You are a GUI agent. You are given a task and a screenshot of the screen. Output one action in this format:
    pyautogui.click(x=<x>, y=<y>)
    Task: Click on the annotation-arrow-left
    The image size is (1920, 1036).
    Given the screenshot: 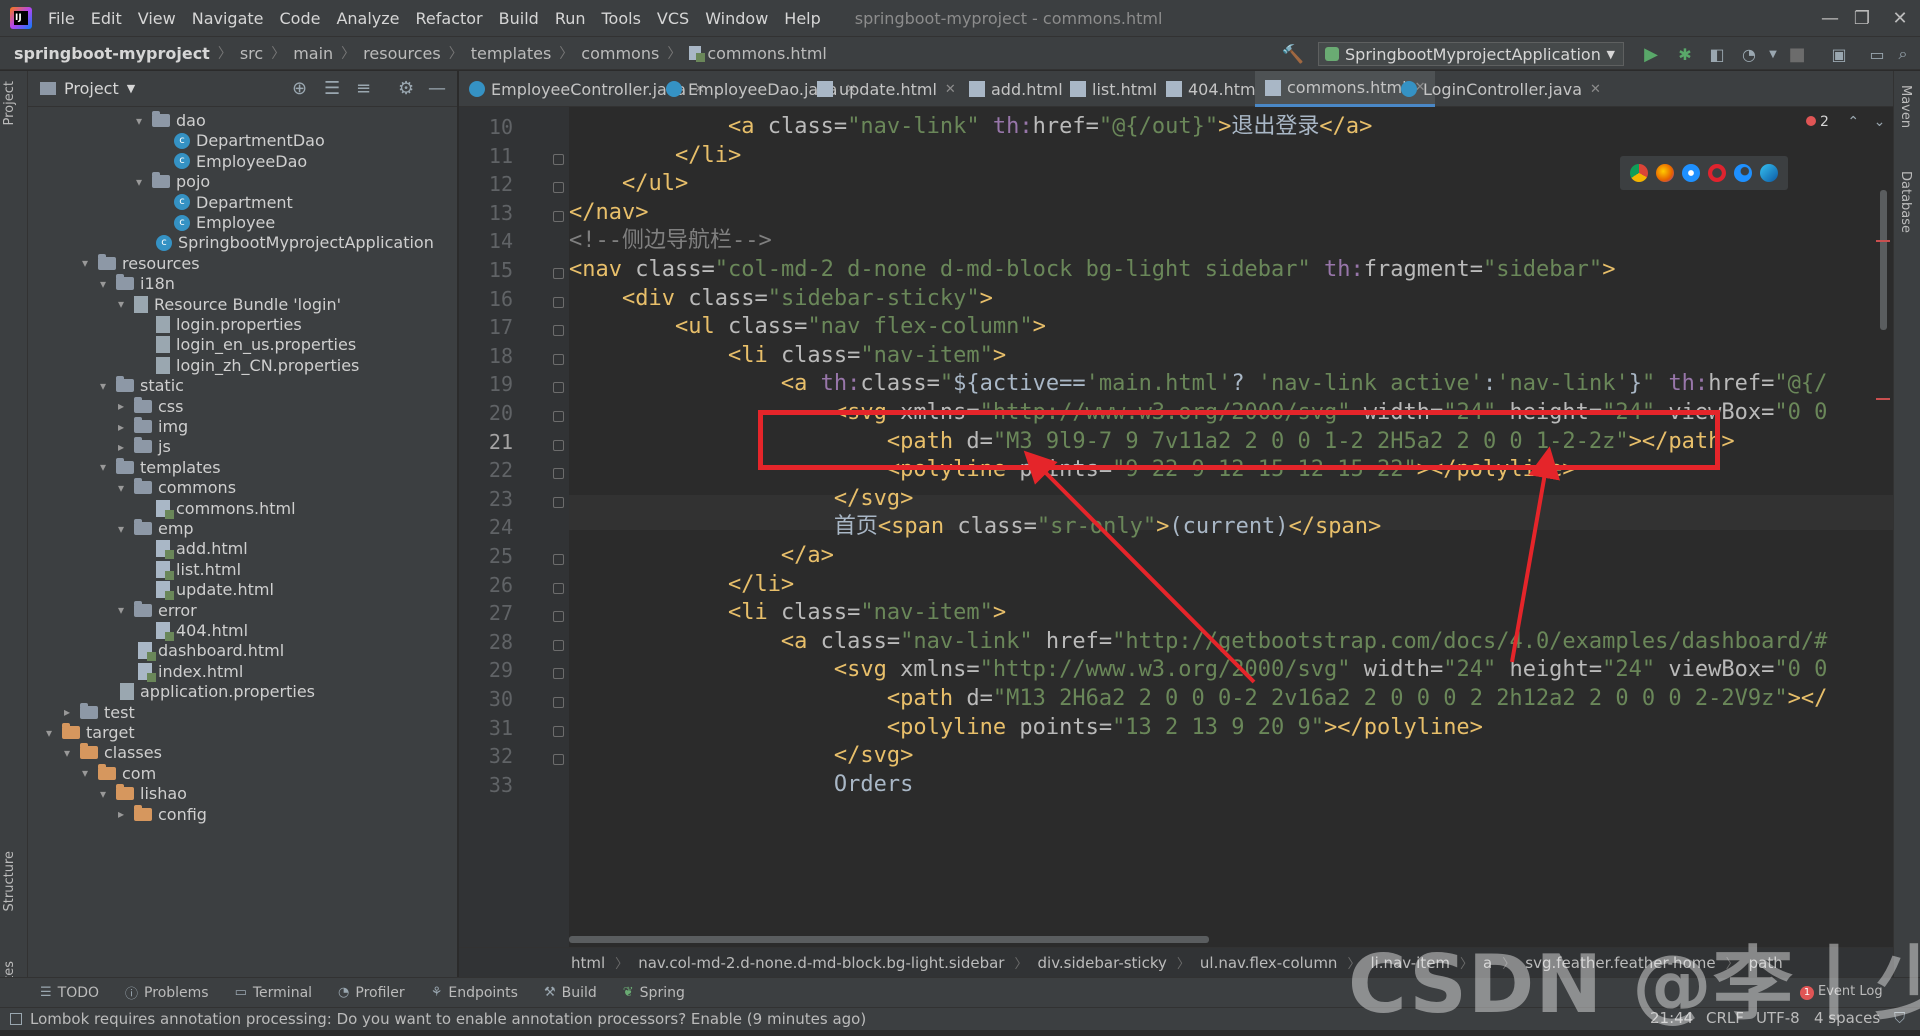 What is the action you would take?
    pyautogui.click(x=1139, y=567)
    